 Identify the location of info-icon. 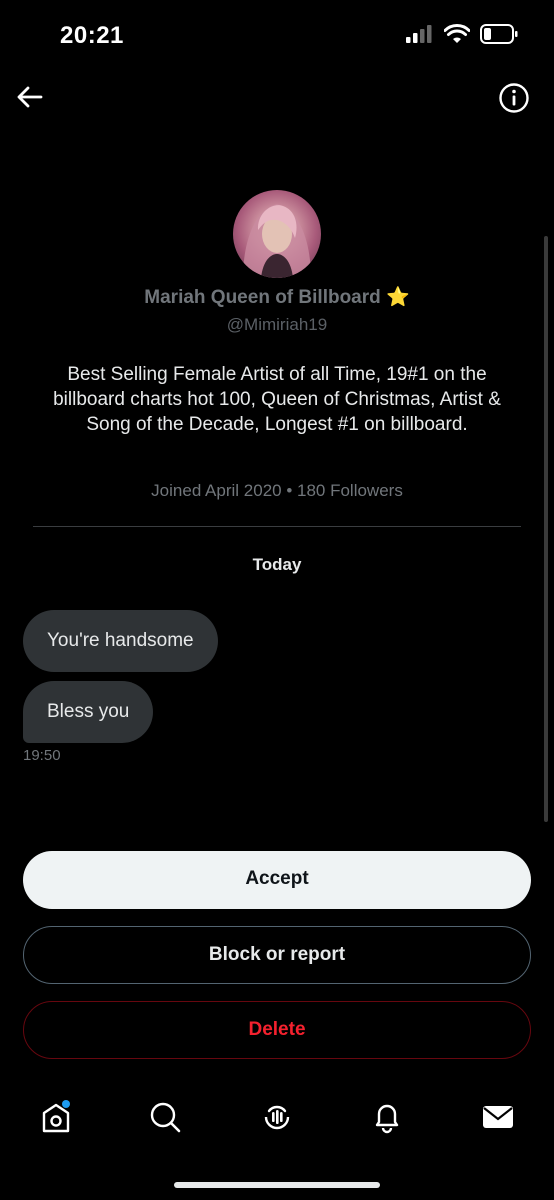
(514, 98).